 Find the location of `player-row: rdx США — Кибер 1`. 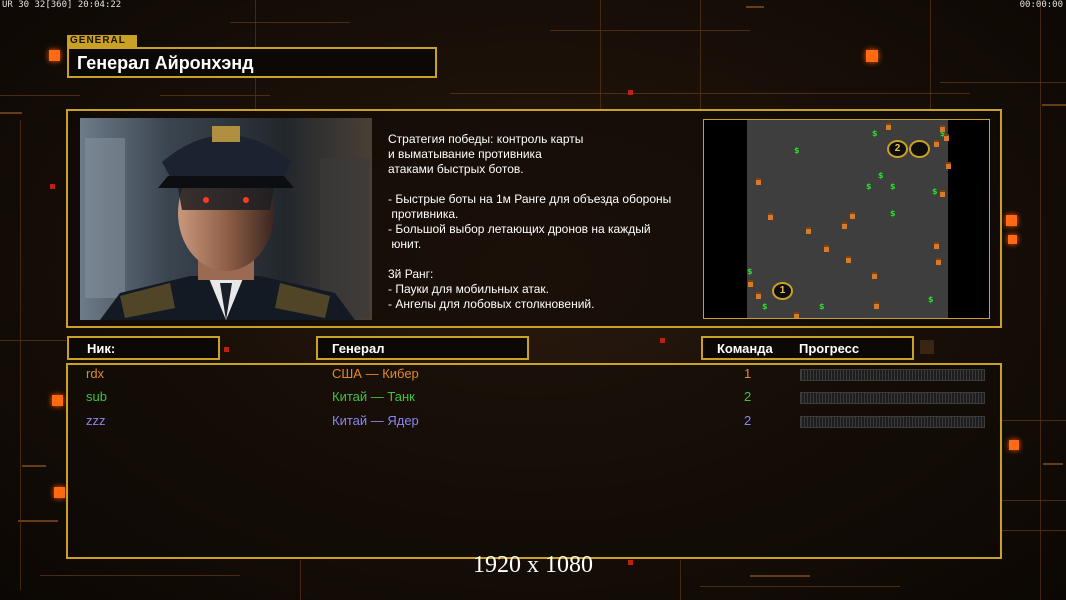

player-row: rdx США — Кибер 1 is located at coordinates (533, 376).